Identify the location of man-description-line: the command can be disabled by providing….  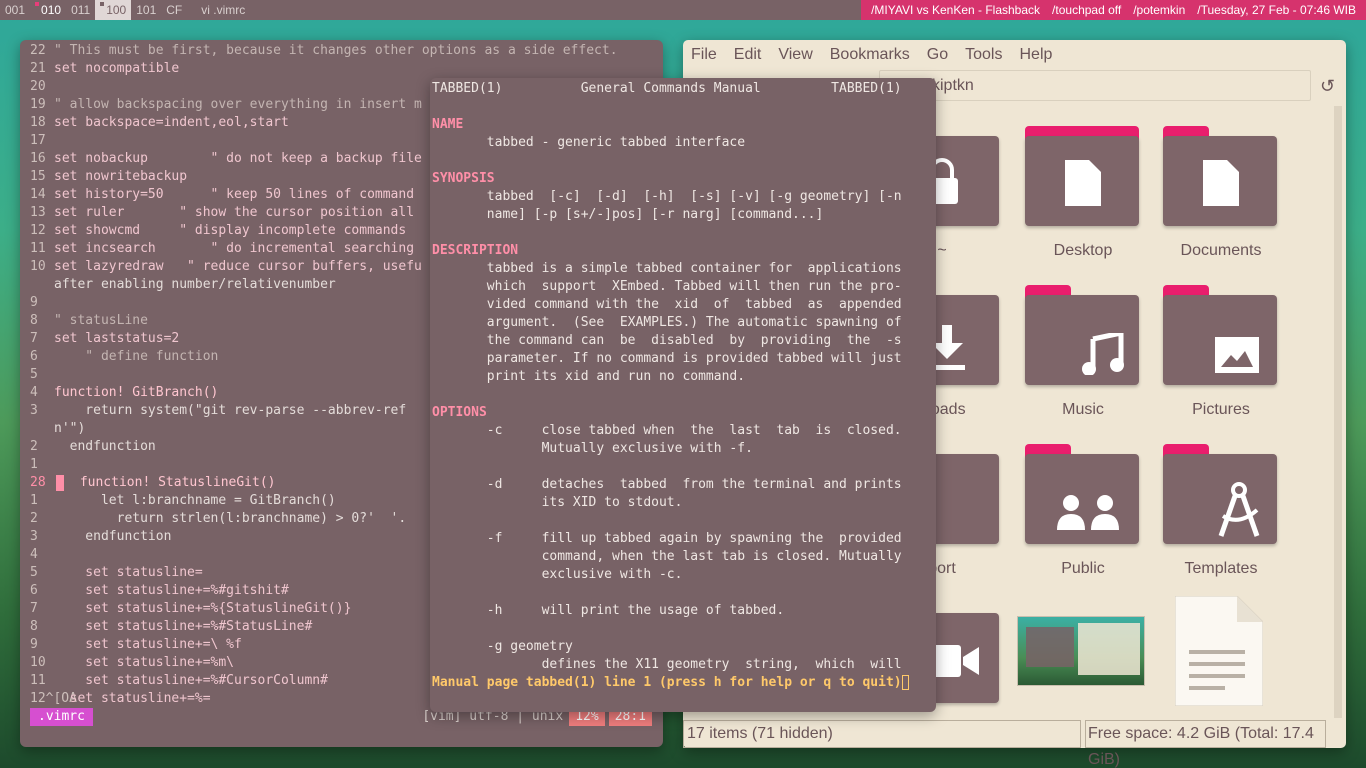
(667, 340).